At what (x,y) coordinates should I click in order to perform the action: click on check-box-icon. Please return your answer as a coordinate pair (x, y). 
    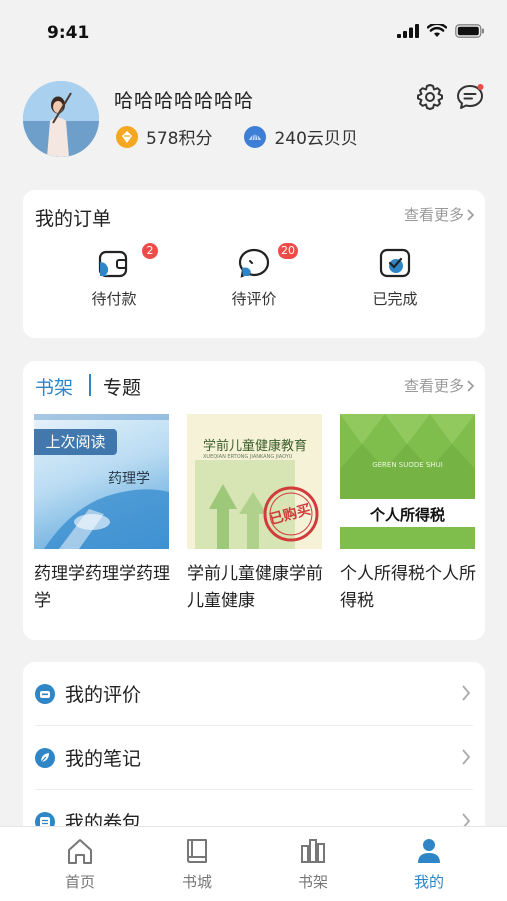
    Looking at the image, I should click on (395, 263).